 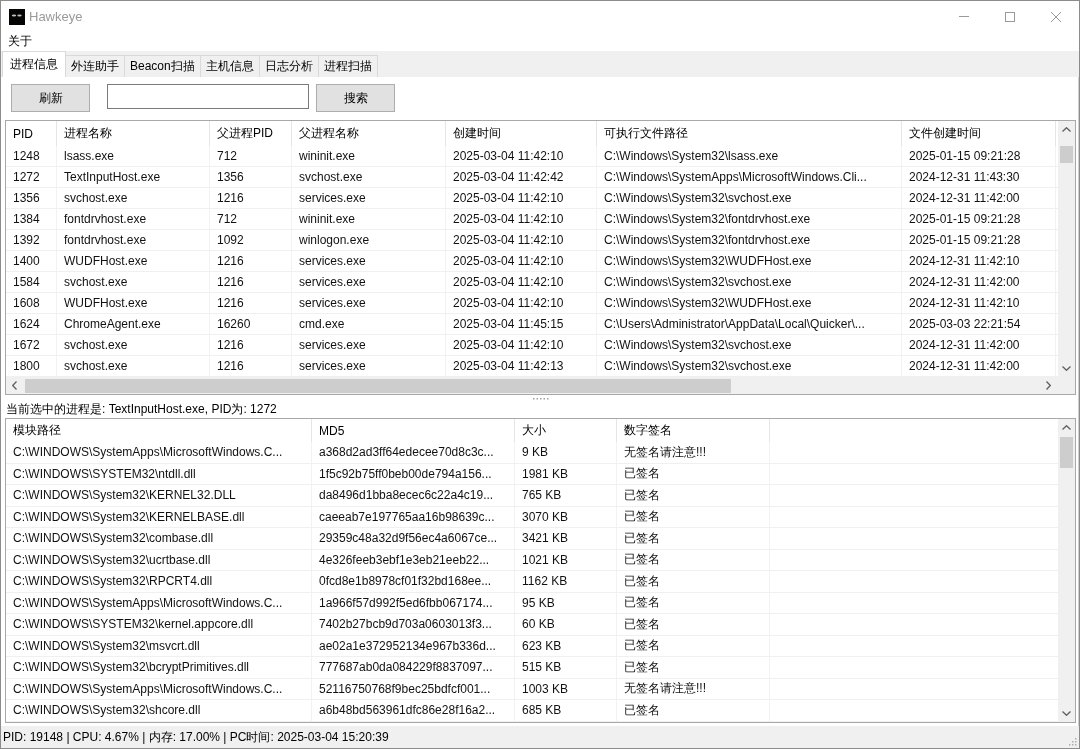 I want to click on column-header: 进程名称, so click(x=133, y=133).